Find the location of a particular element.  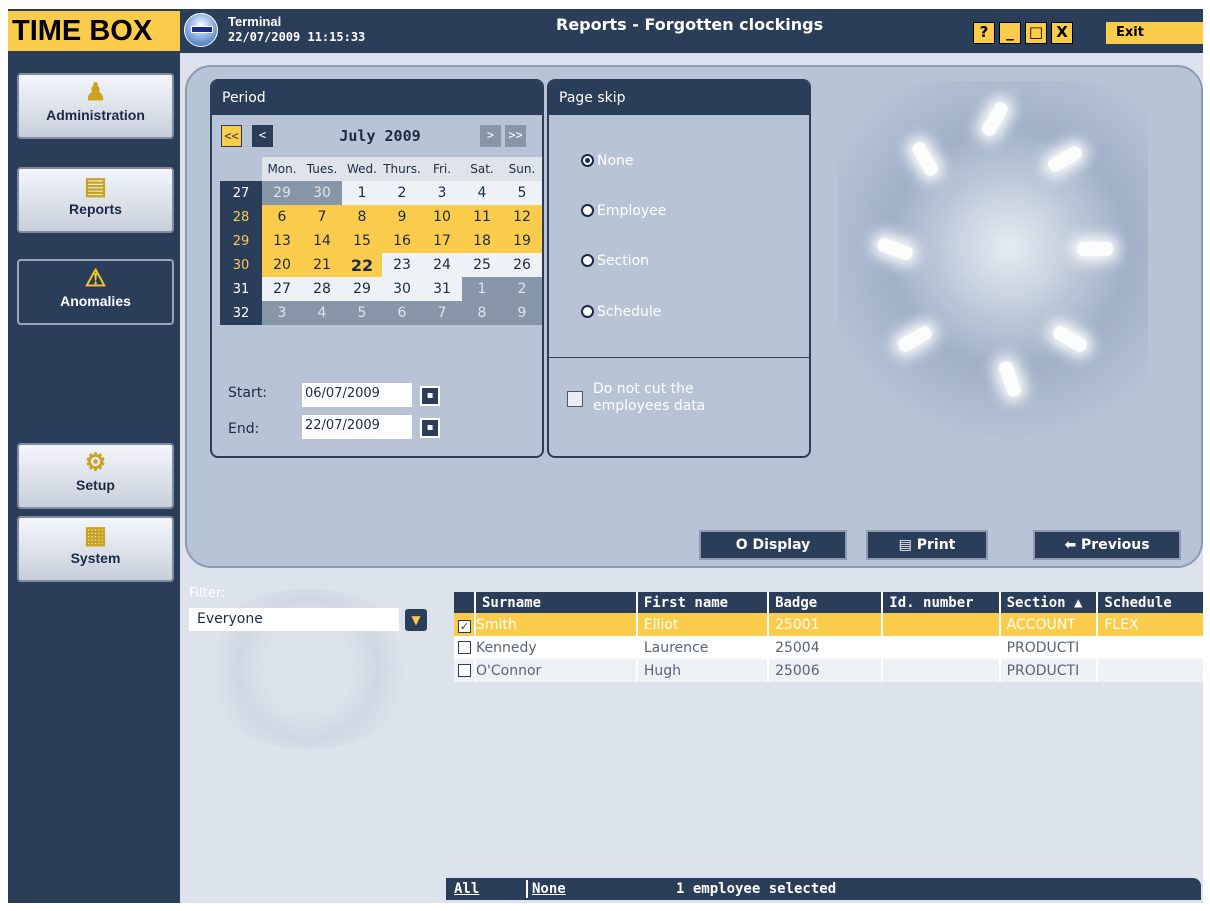

sidebar-item-reports: ▤ Reports is located at coordinates (95, 200).